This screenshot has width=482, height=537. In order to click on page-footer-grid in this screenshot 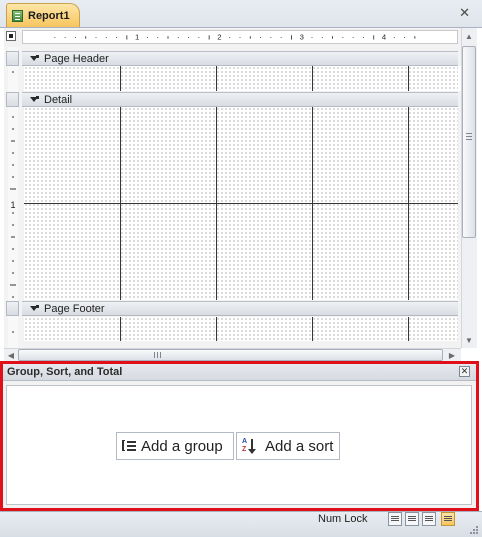, I will do `click(241, 329)`.